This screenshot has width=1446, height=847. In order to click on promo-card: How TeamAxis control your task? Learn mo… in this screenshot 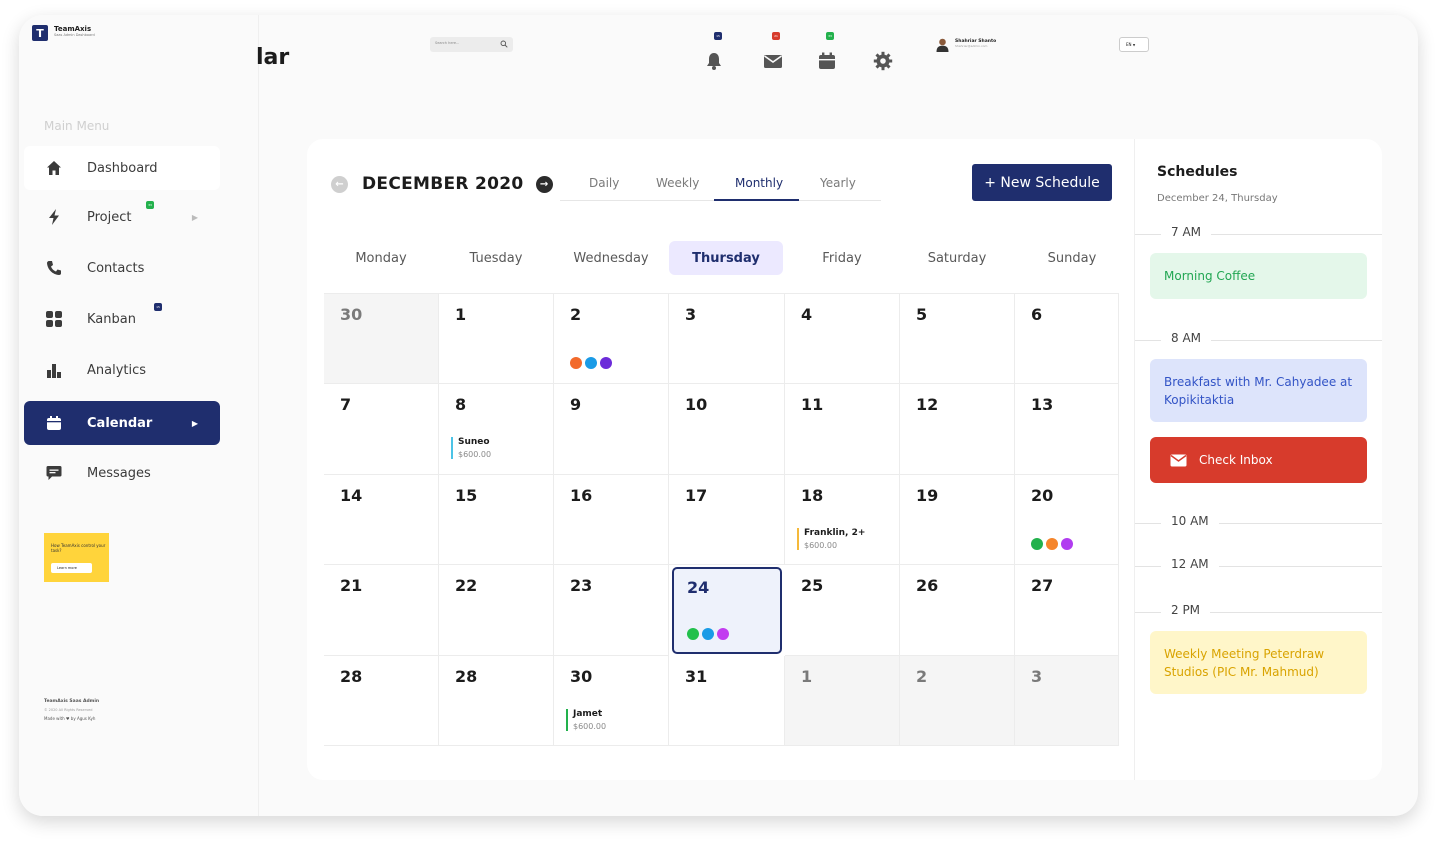, I will do `click(76, 557)`.